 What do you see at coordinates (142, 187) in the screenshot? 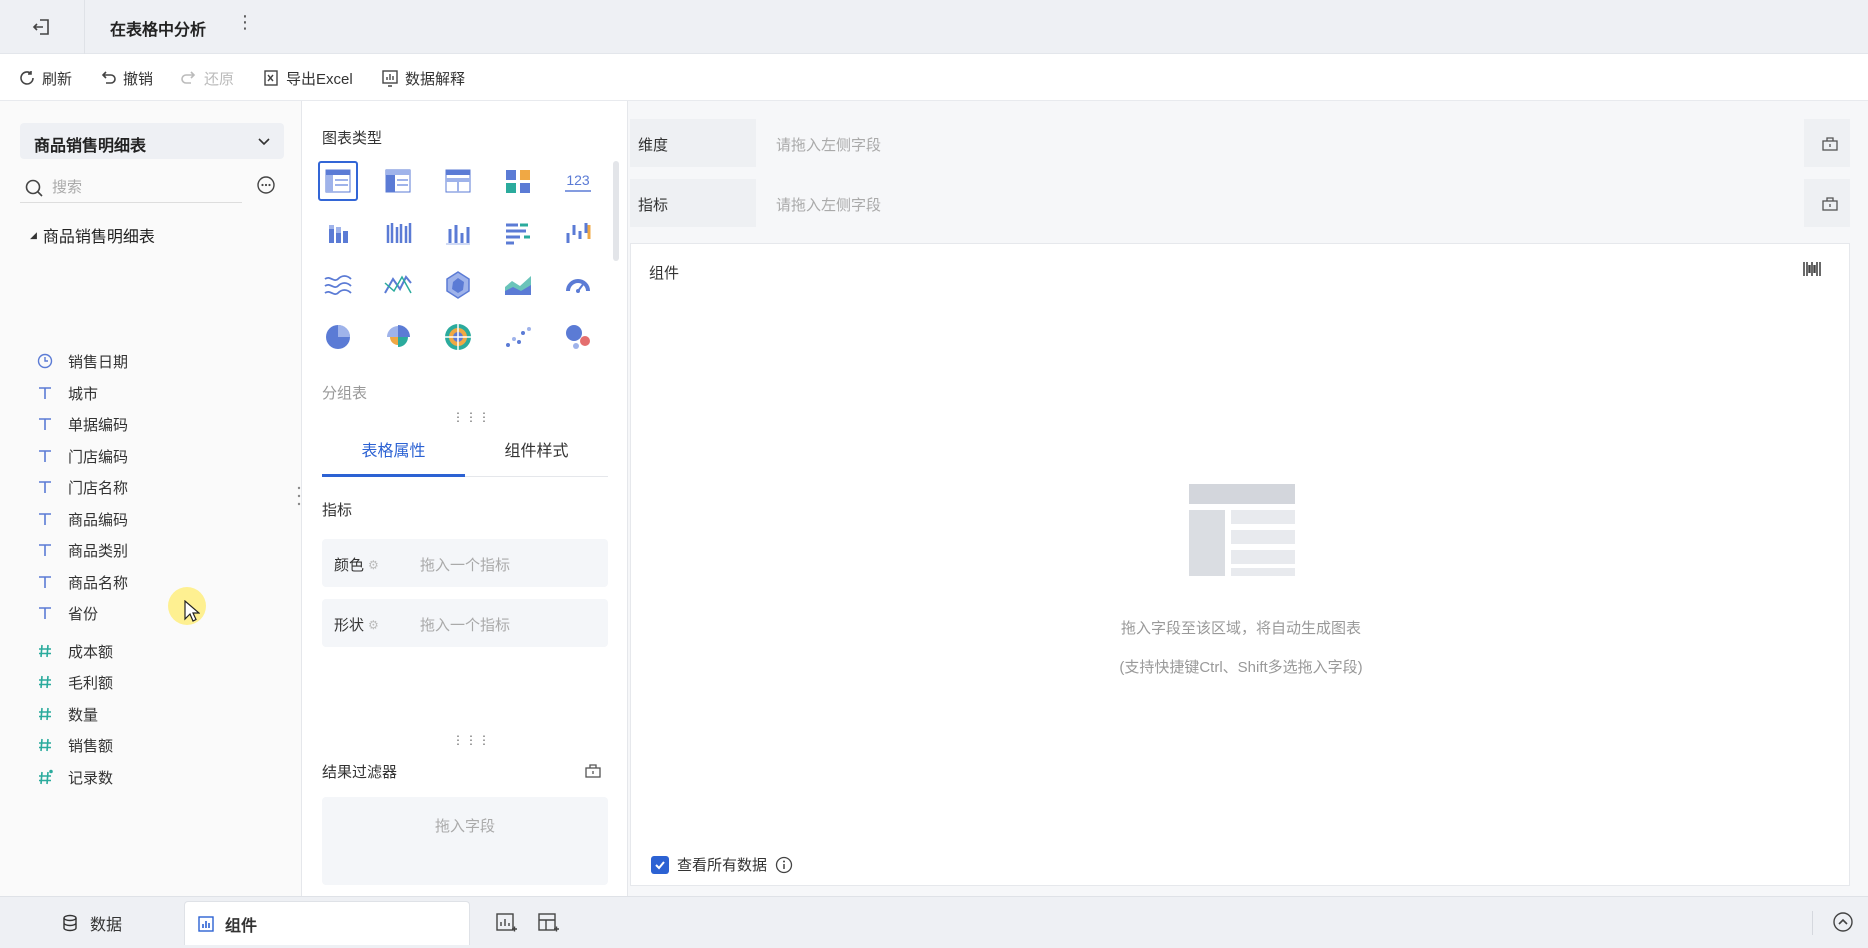
I see `search-input` at bounding box center [142, 187].